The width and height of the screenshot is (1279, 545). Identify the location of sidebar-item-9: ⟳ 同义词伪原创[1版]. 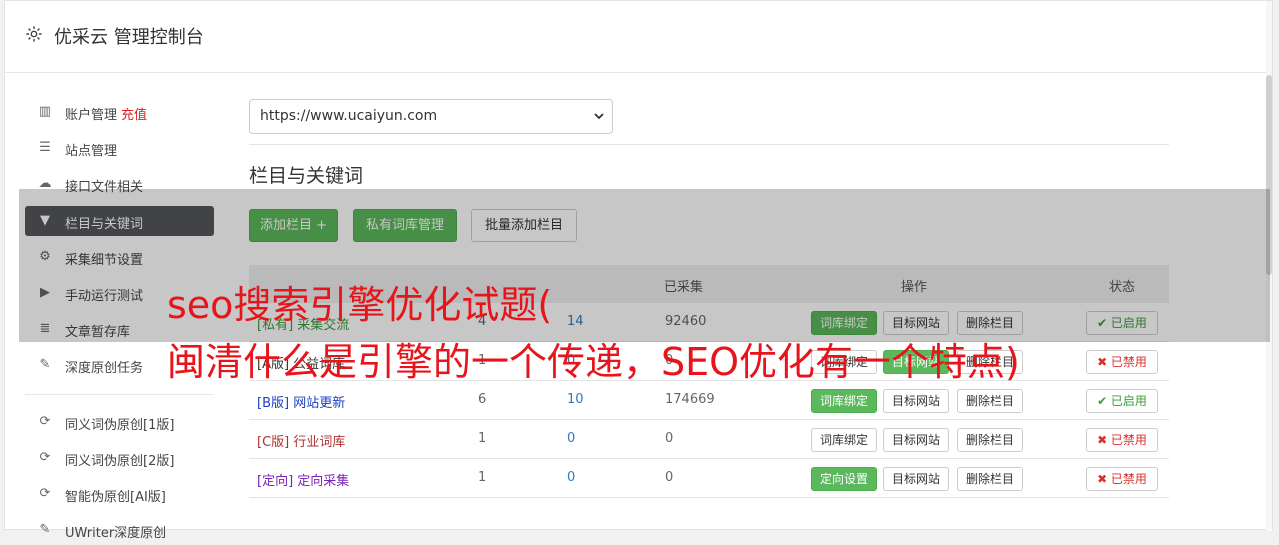
(119, 422).